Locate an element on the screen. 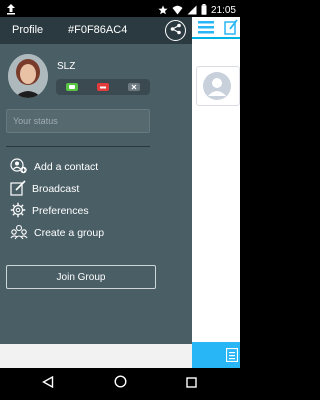 The width and height of the screenshot is (320, 400). drawer-header: Profile #F0F86AC4 is located at coordinates (96, 30).